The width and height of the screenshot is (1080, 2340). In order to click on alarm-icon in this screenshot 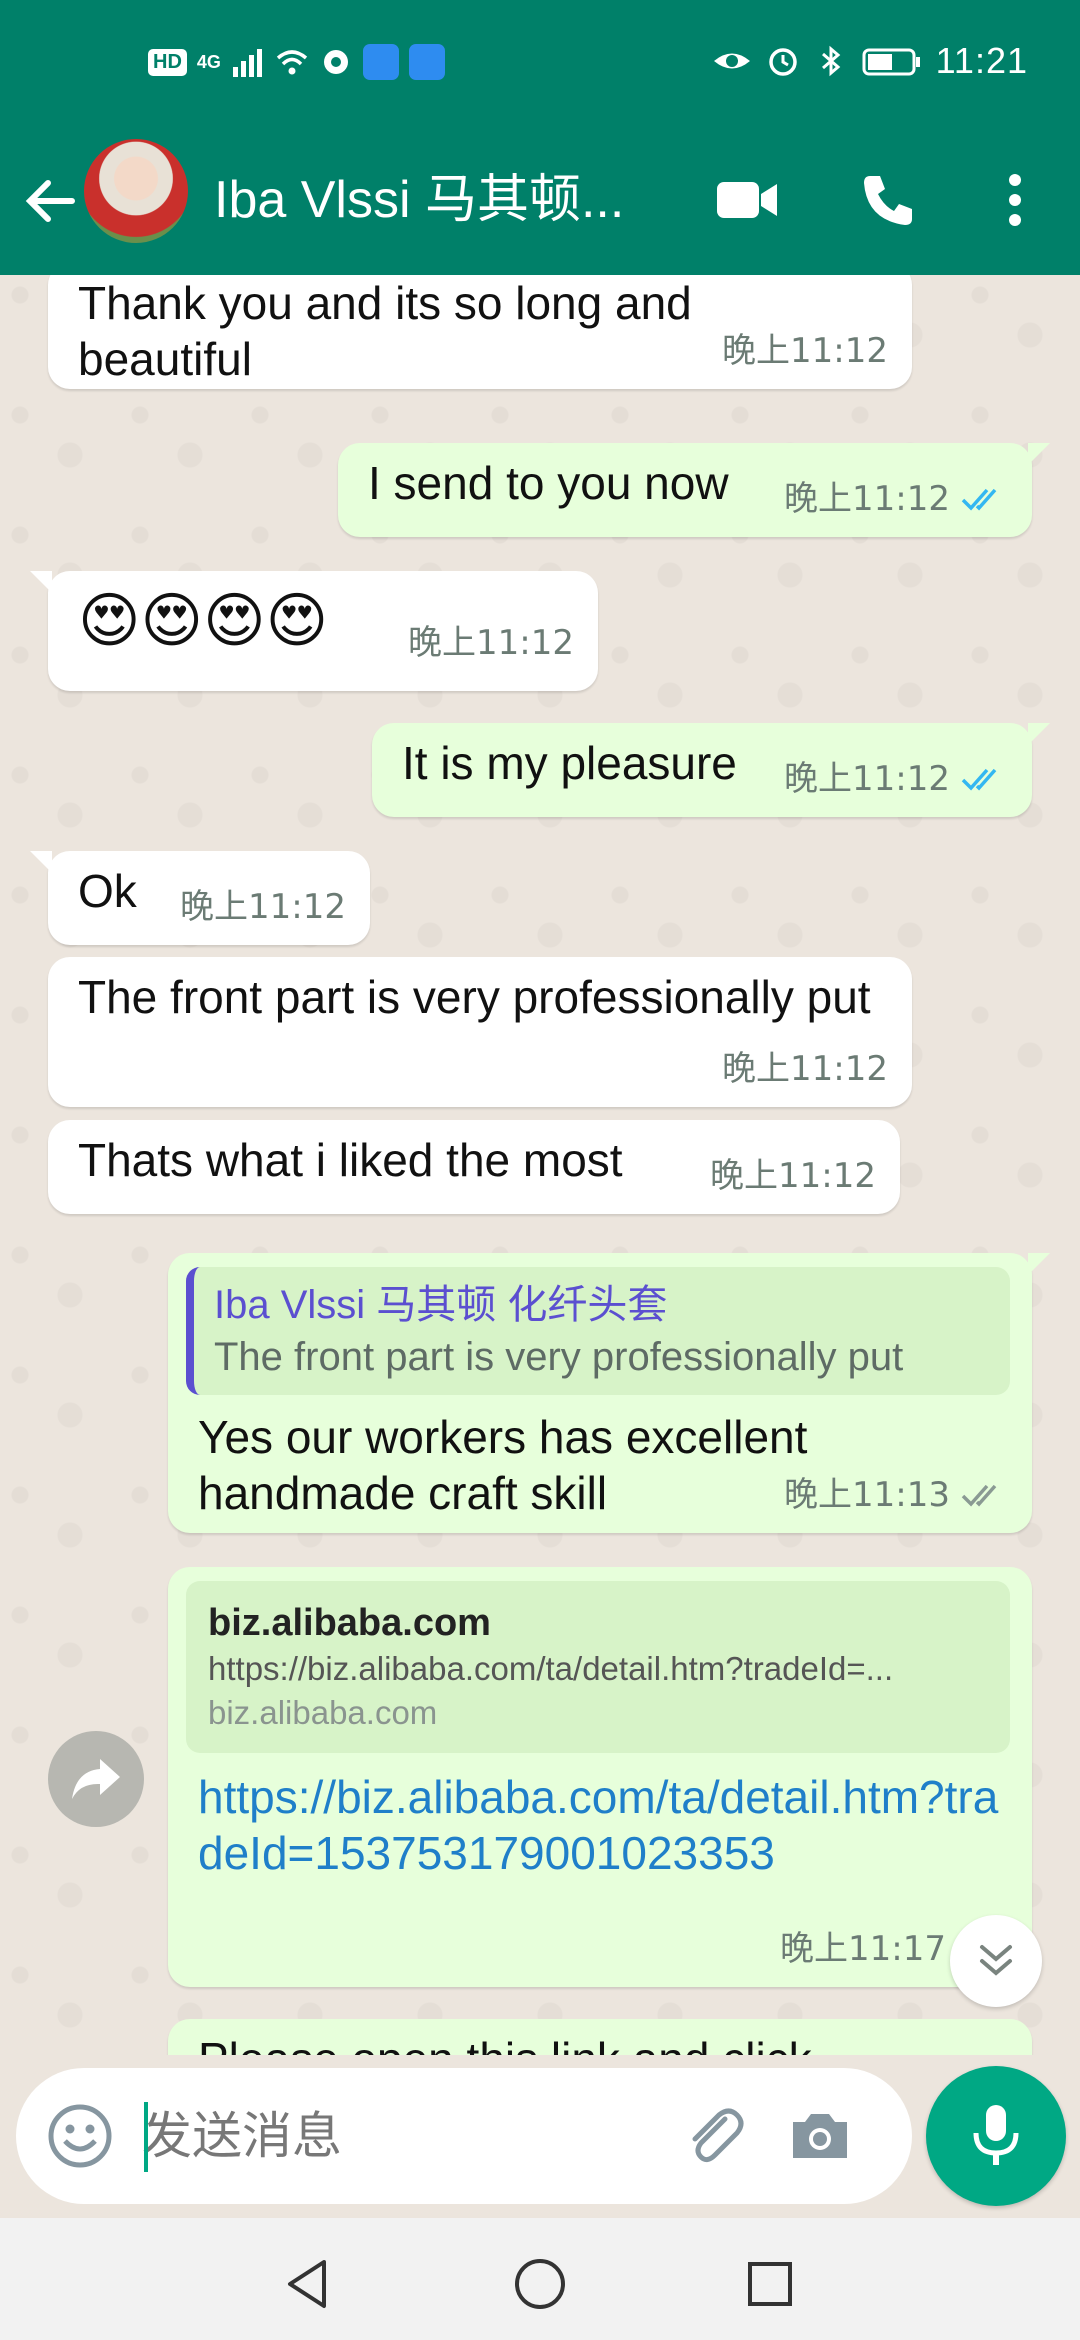, I will do `click(782, 62)`.